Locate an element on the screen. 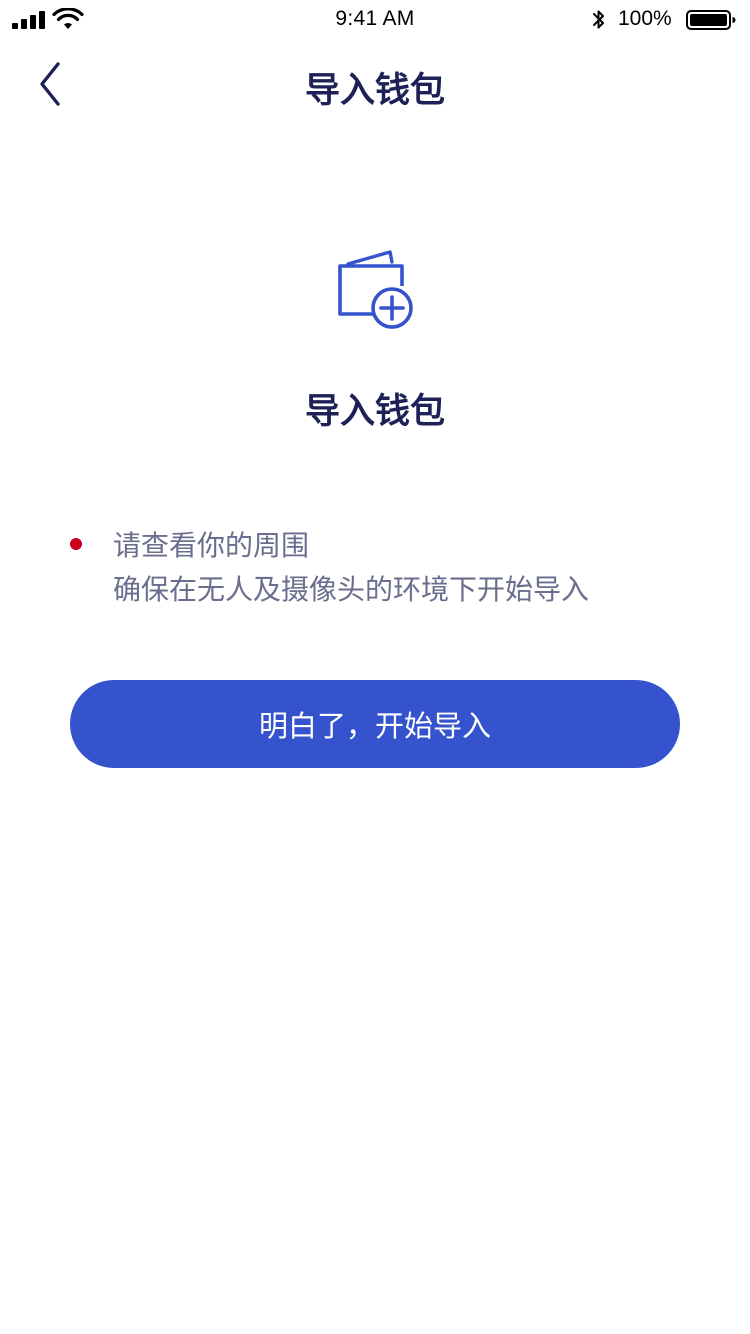 This screenshot has width=750, height=1334. notice-line-2: 确保在无人及摄像头的环境下开始导入 is located at coordinates (351, 589).